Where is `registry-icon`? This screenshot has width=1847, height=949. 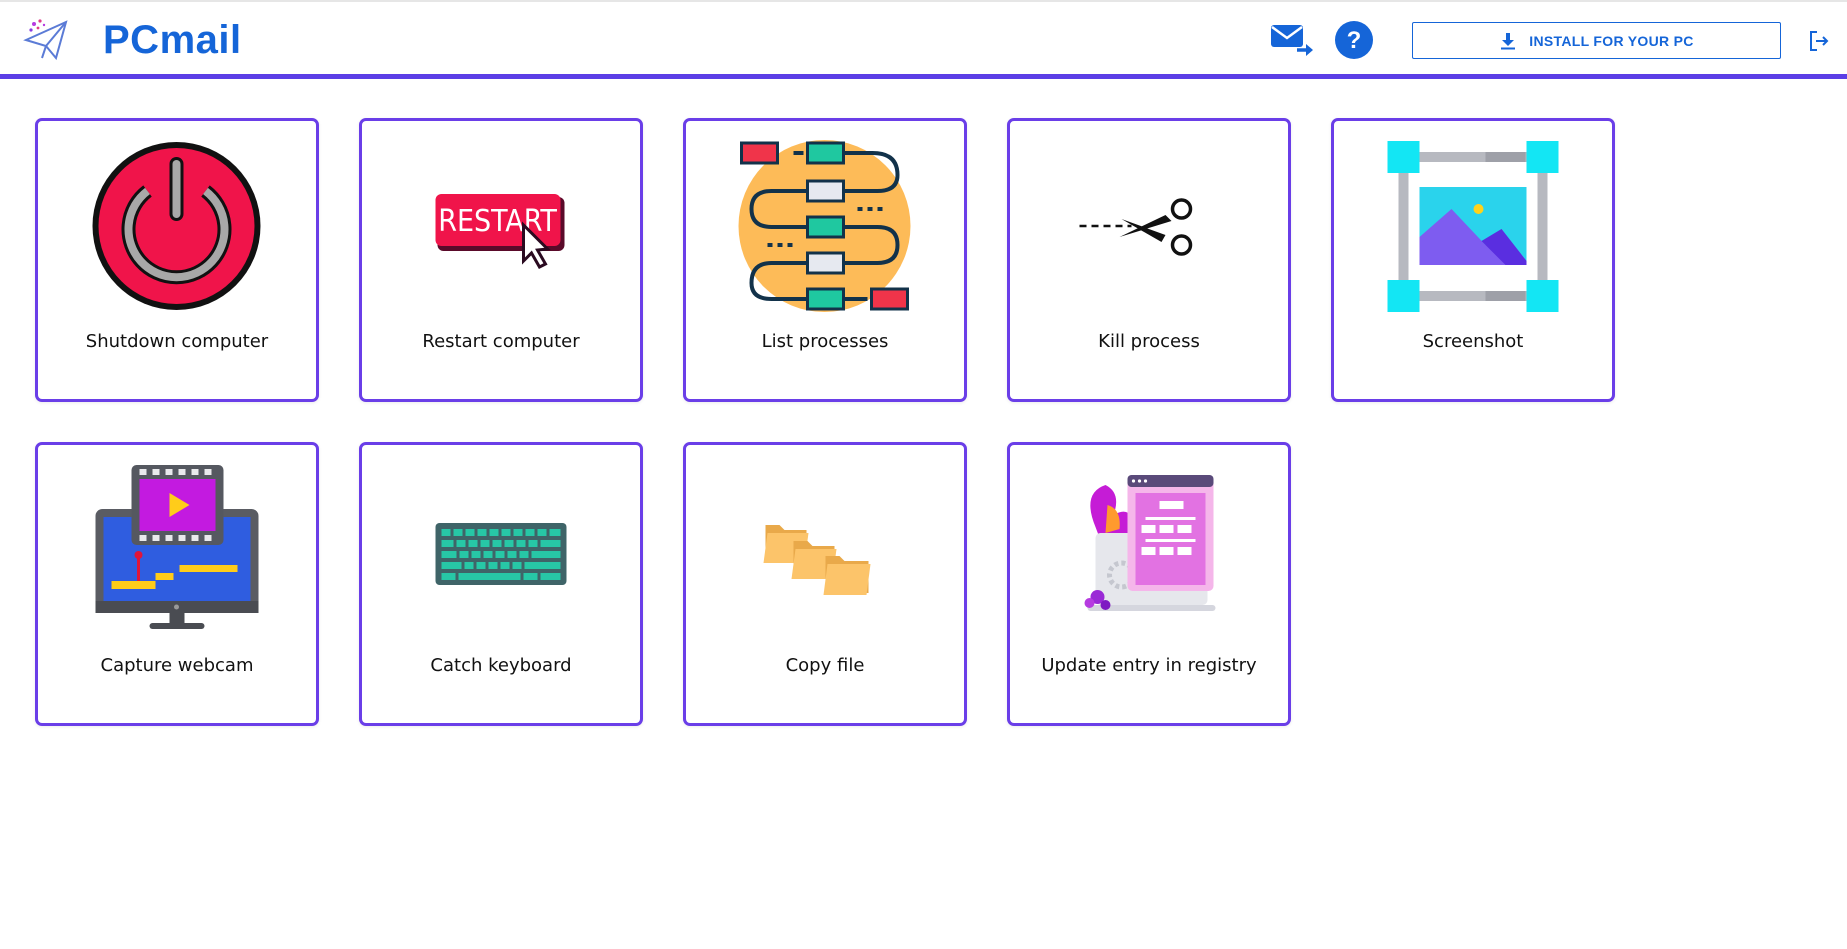 registry-icon is located at coordinates (1150, 543).